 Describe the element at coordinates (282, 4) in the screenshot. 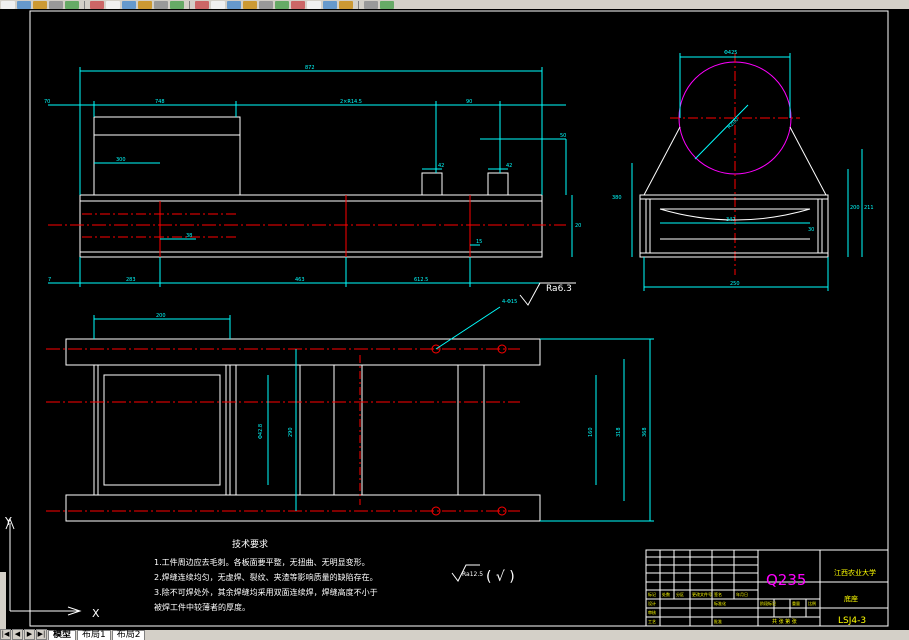

I see `properties-icon` at that location.